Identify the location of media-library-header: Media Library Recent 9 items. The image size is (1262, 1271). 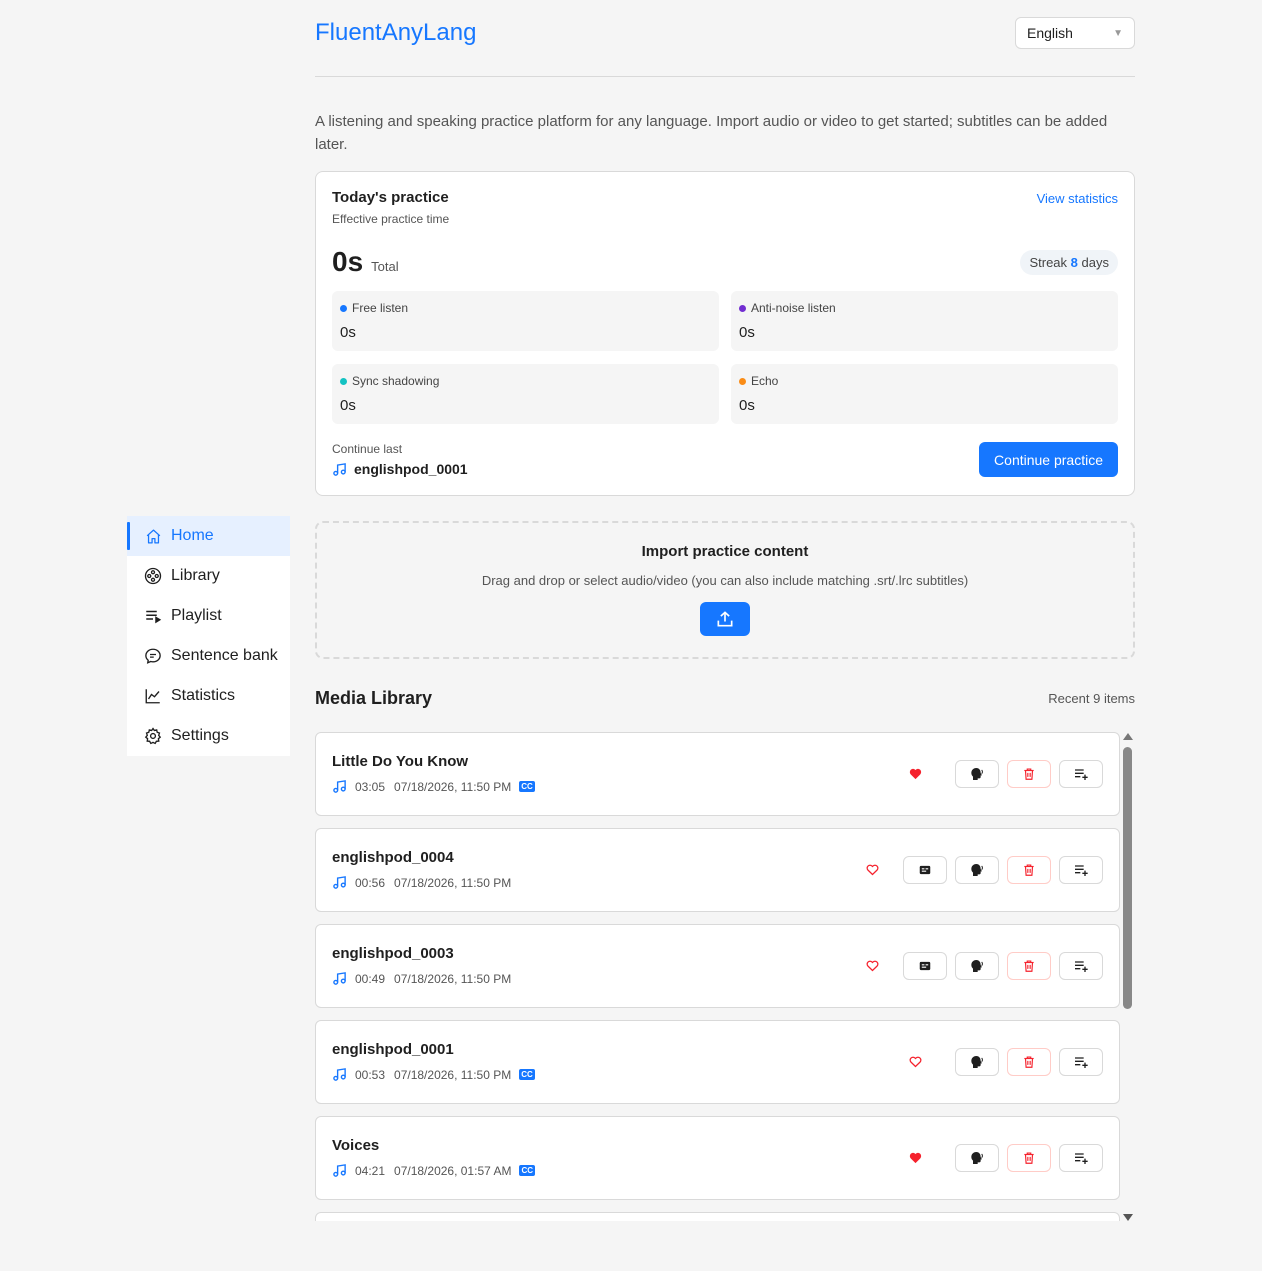
(725, 698).